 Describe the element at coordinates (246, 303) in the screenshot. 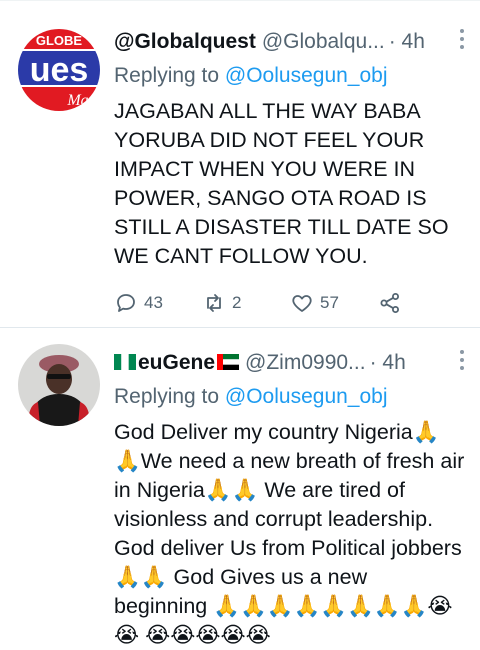

I see `retweet-button: 2` at that location.